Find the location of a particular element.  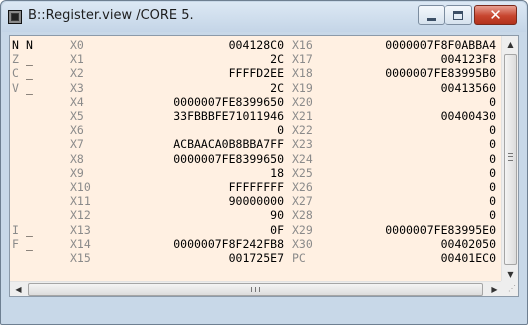

register-row: X12 90 X28 0 is located at coordinates (256, 215).